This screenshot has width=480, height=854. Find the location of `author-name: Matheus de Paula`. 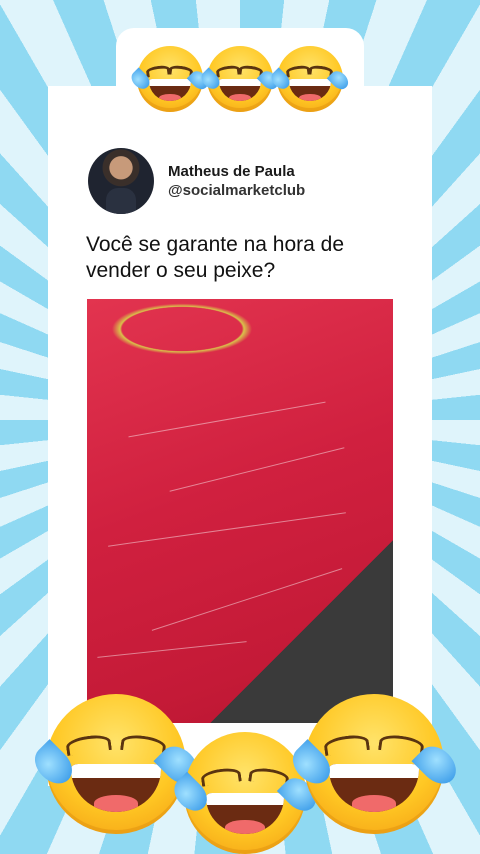

author-name: Matheus de Paula is located at coordinates (236, 171).